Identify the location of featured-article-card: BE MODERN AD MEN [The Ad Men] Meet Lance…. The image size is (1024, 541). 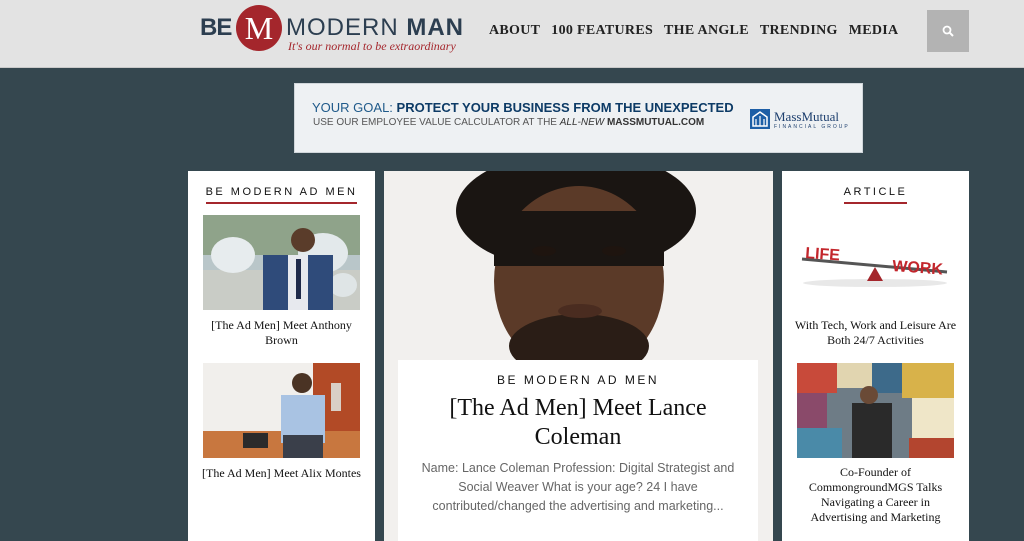
(578, 450).